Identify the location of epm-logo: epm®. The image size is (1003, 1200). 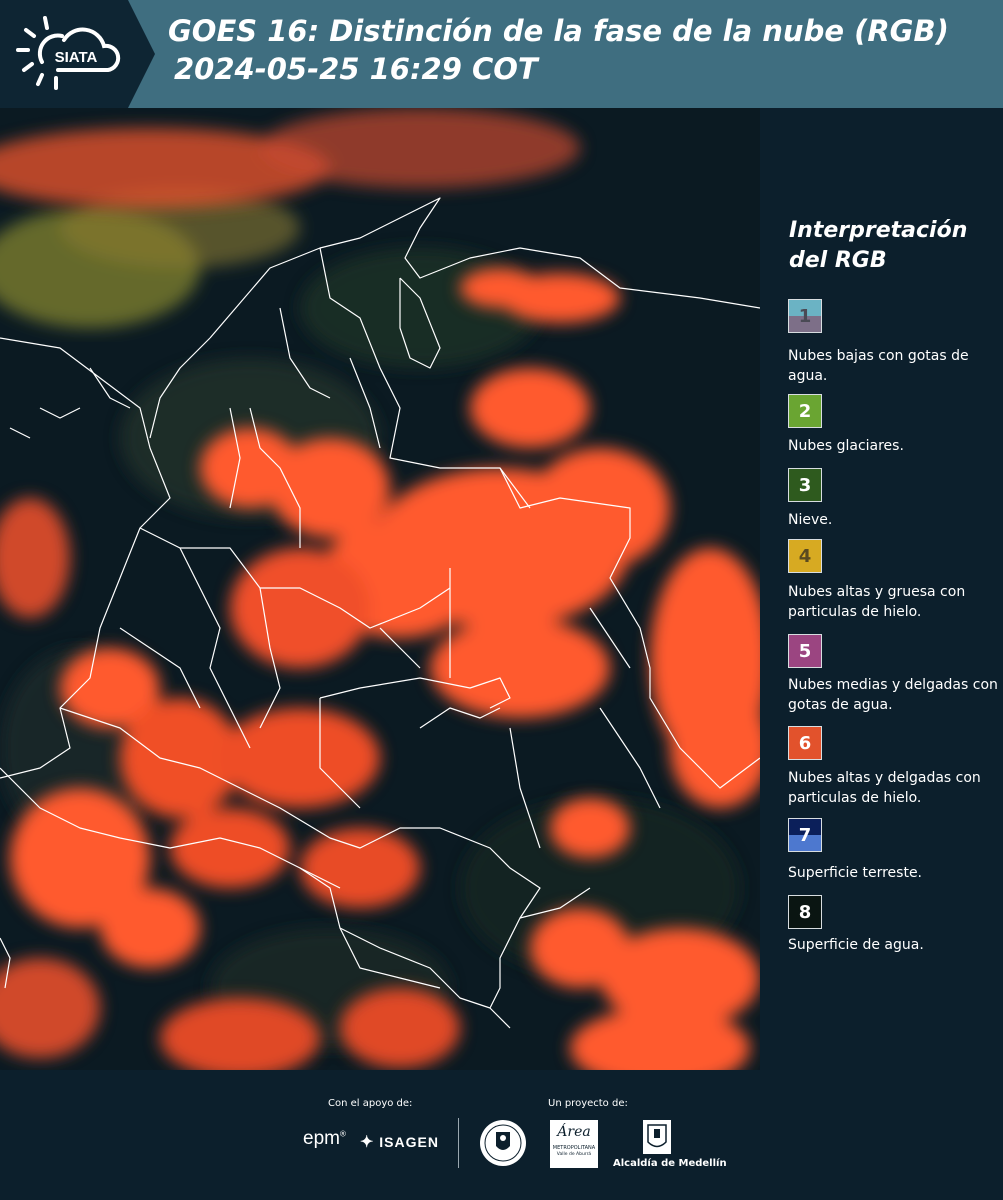
(324, 1138).